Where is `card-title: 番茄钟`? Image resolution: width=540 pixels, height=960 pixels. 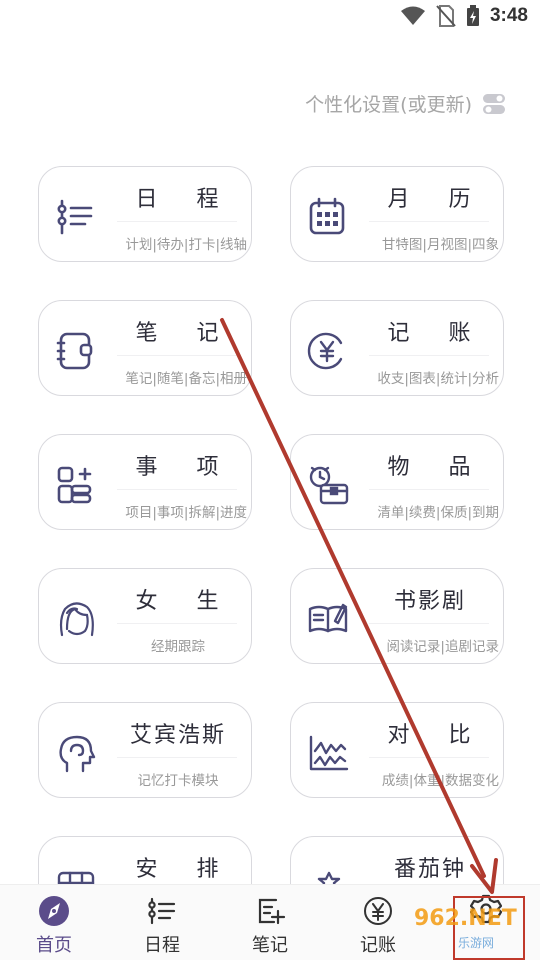
card-title: 番茄钟 is located at coordinates (429, 869).